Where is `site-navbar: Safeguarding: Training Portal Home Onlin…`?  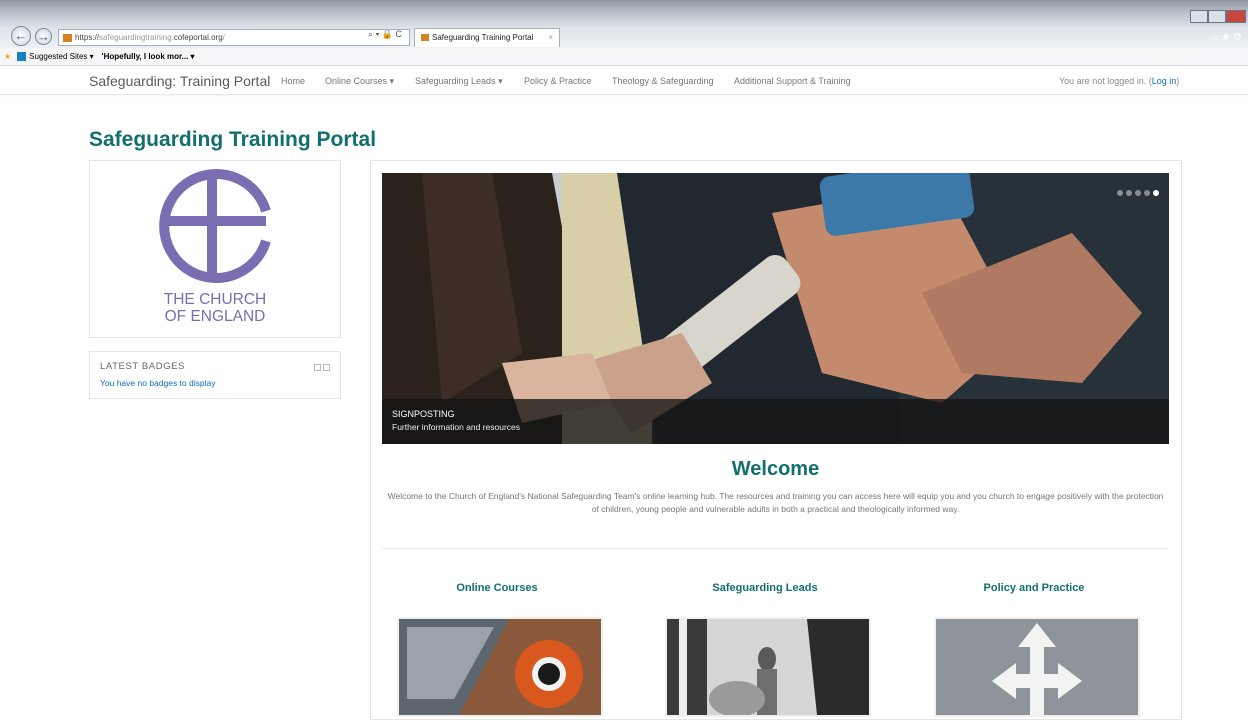
site-navbar: Safeguarding: Training Portal Home Onlin… is located at coordinates (624, 81).